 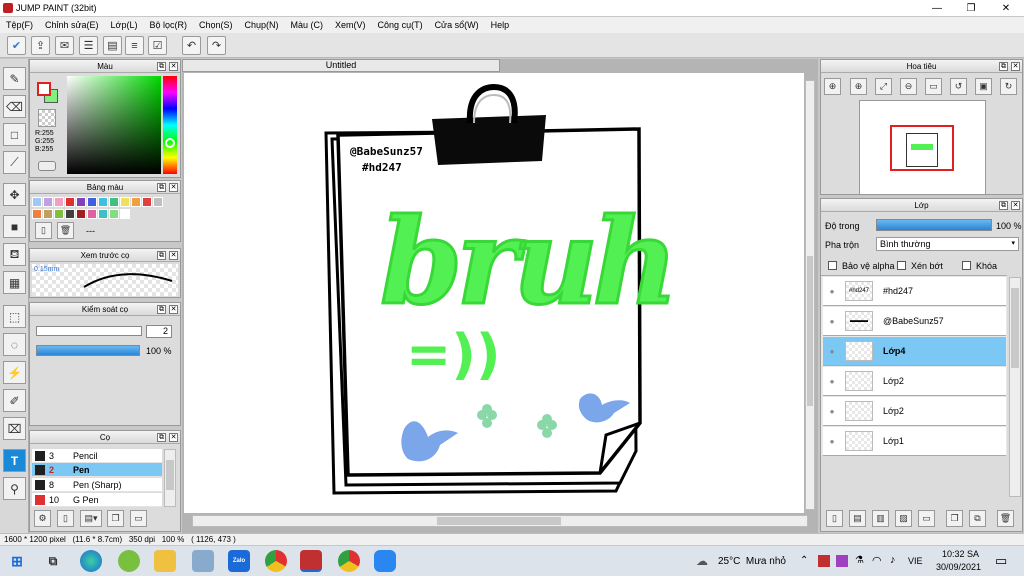 What do you see at coordinates (124, 25) in the screenshot?
I see `menu-layer: Lớp(L)` at bounding box center [124, 25].